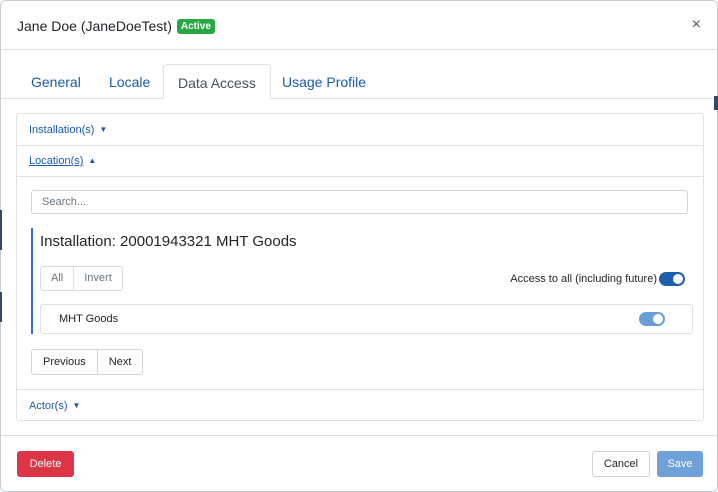  What do you see at coordinates (359, 25) in the screenshot?
I see `dialog-header: Jane Doe (JaneDoeTest) Active ×` at bounding box center [359, 25].